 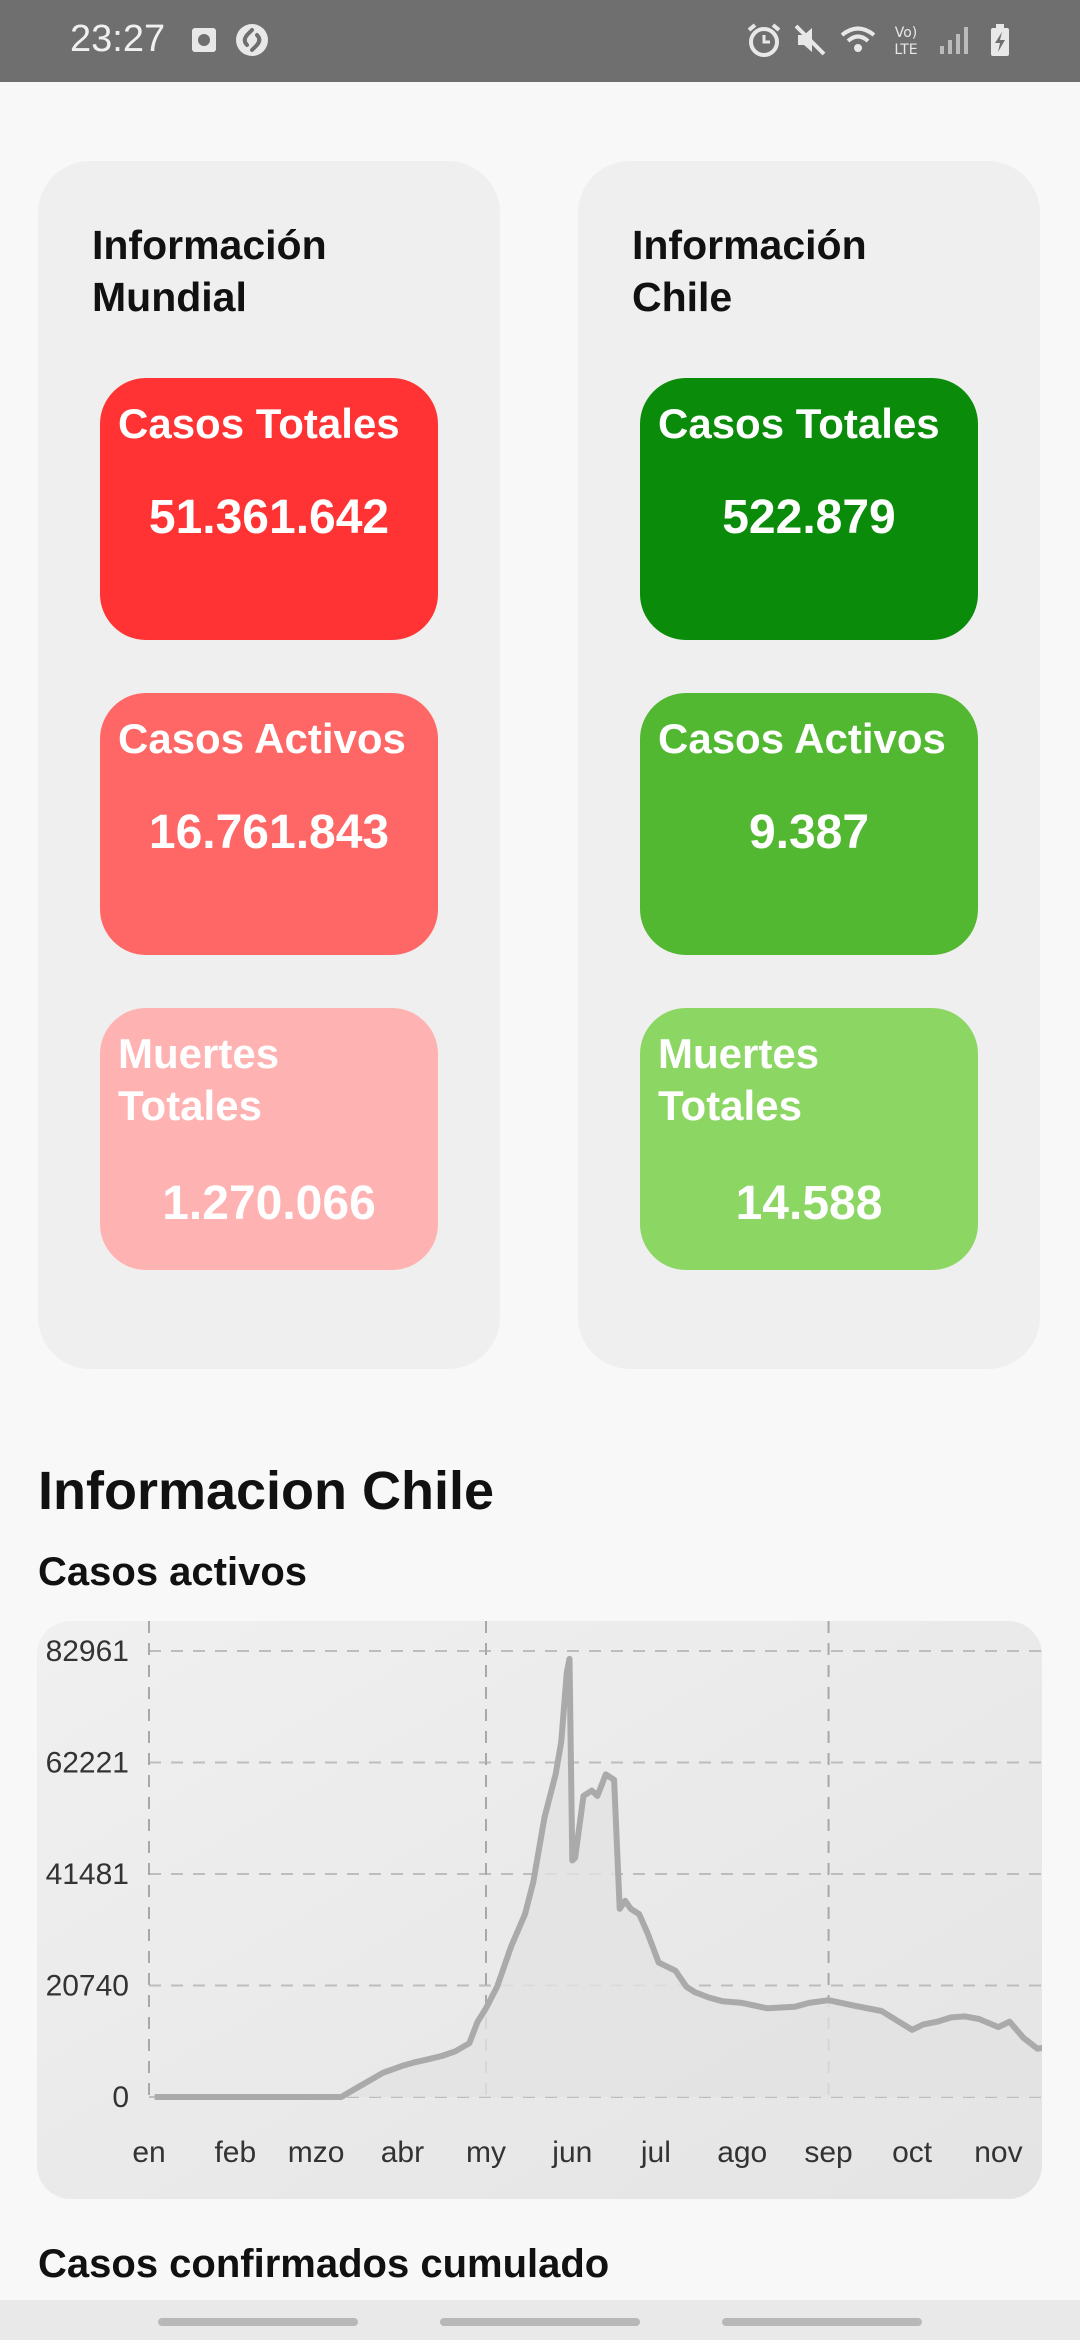 I want to click on chile-active-cases-tile: Casos Activos 9.387, so click(x=809, y=824).